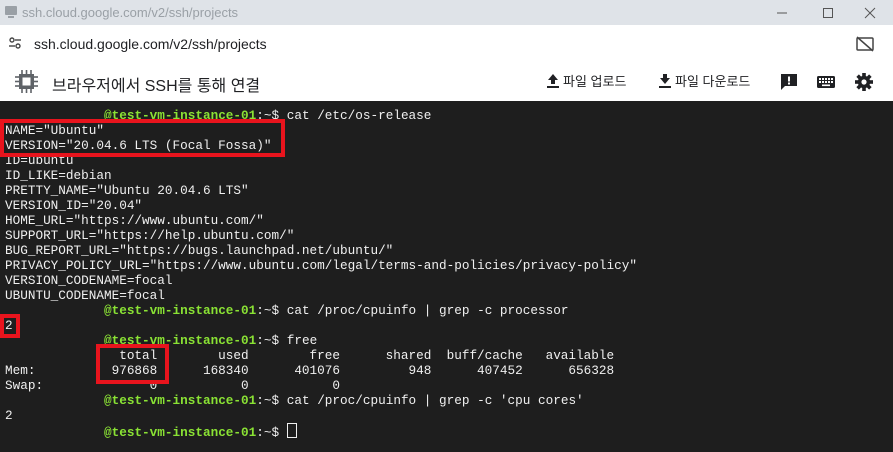 This screenshot has height=452, width=893. Describe the element at coordinates (150, 235) in the screenshot. I see `output-line: SUPPORT_URL="https://help.ubuntu.com/"` at that location.